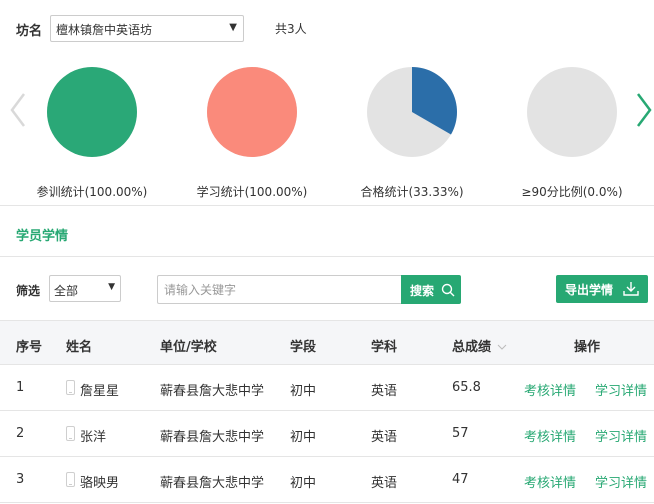 Image resolution: width=654 pixels, height=504 pixels. I want to click on pie-background, so click(572, 112).